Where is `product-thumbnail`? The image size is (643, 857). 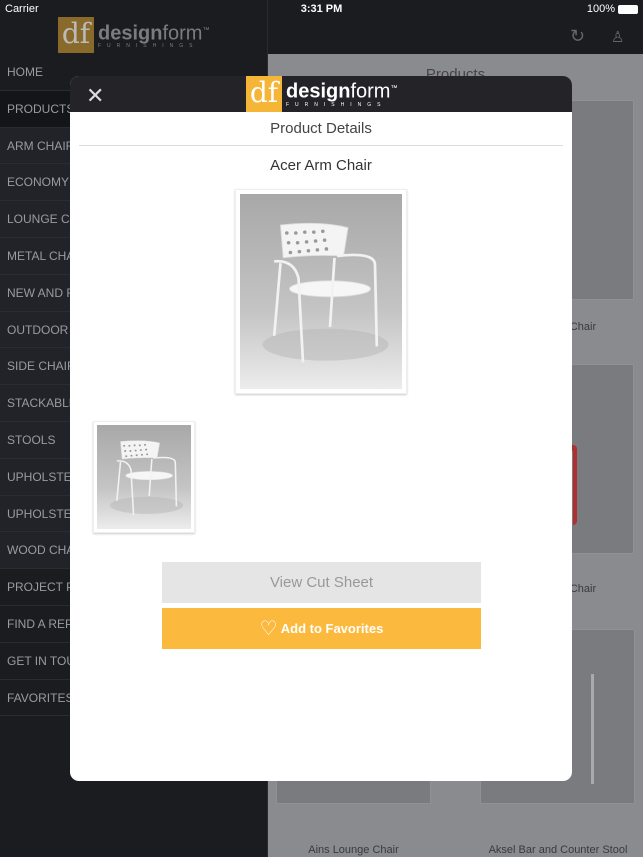 product-thumbnail is located at coordinates (144, 477).